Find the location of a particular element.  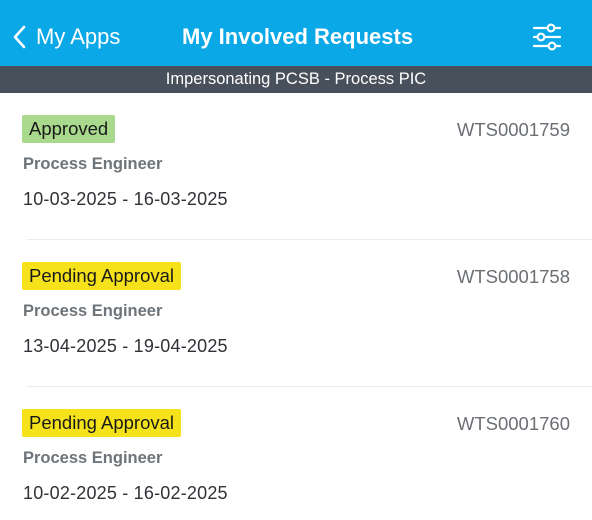

back-button: My Apps is located at coordinates (66, 37).